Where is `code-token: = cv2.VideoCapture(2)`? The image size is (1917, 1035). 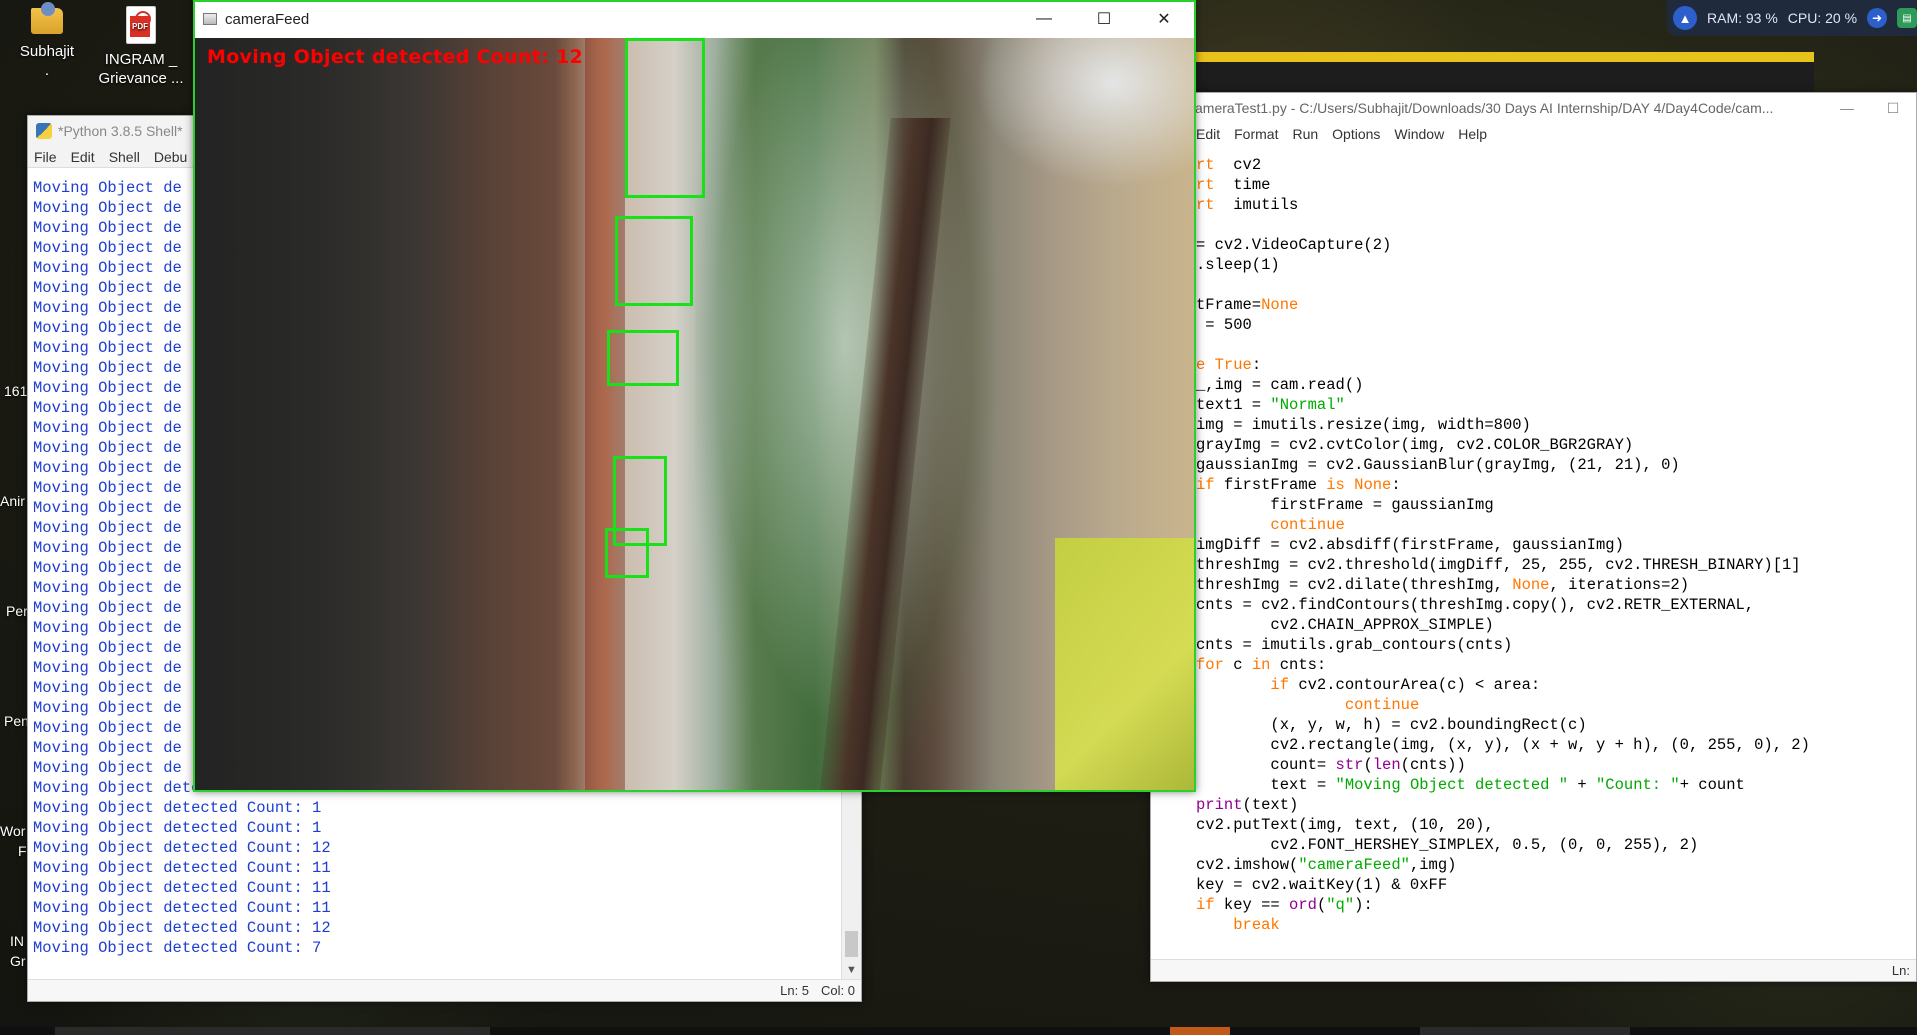 code-token: = cv2.VideoCapture(2) is located at coordinates (1294, 245).